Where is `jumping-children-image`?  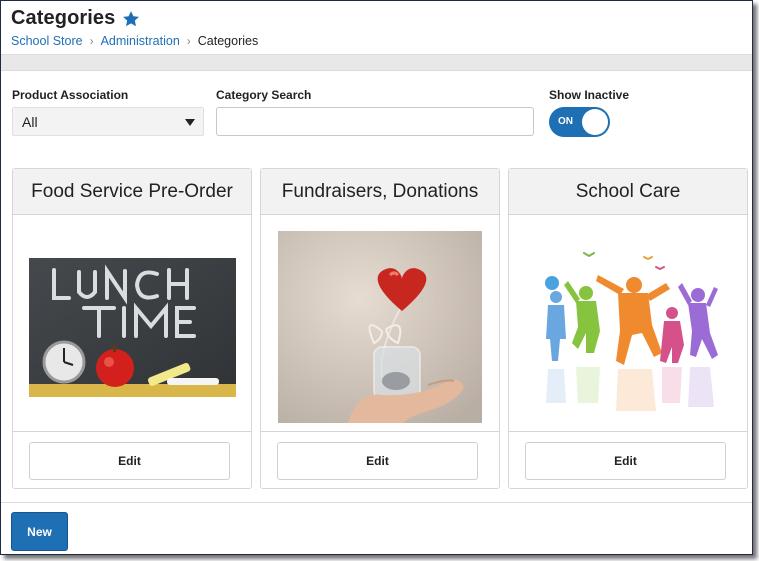
jumping-children-image is located at coordinates (631, 329).